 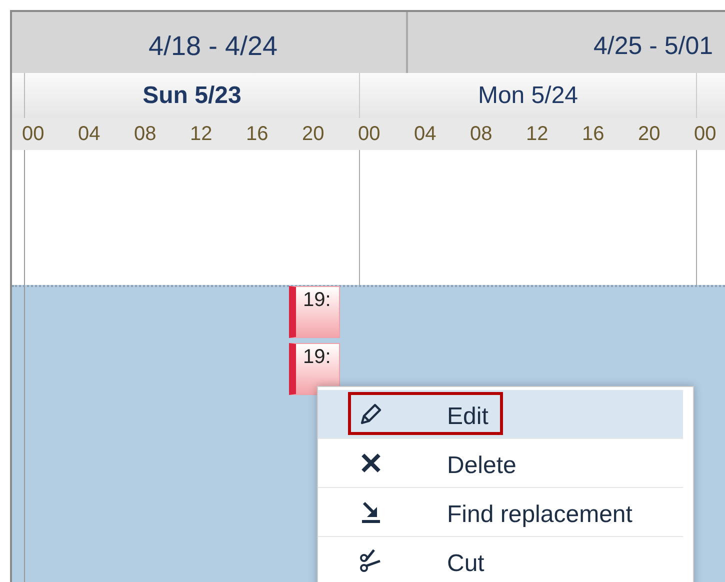 What do you see at coordinates (653, 46) in the screenshot?
I see `week-header: 4/25 - 5/01` at bounding box center [653, 46].